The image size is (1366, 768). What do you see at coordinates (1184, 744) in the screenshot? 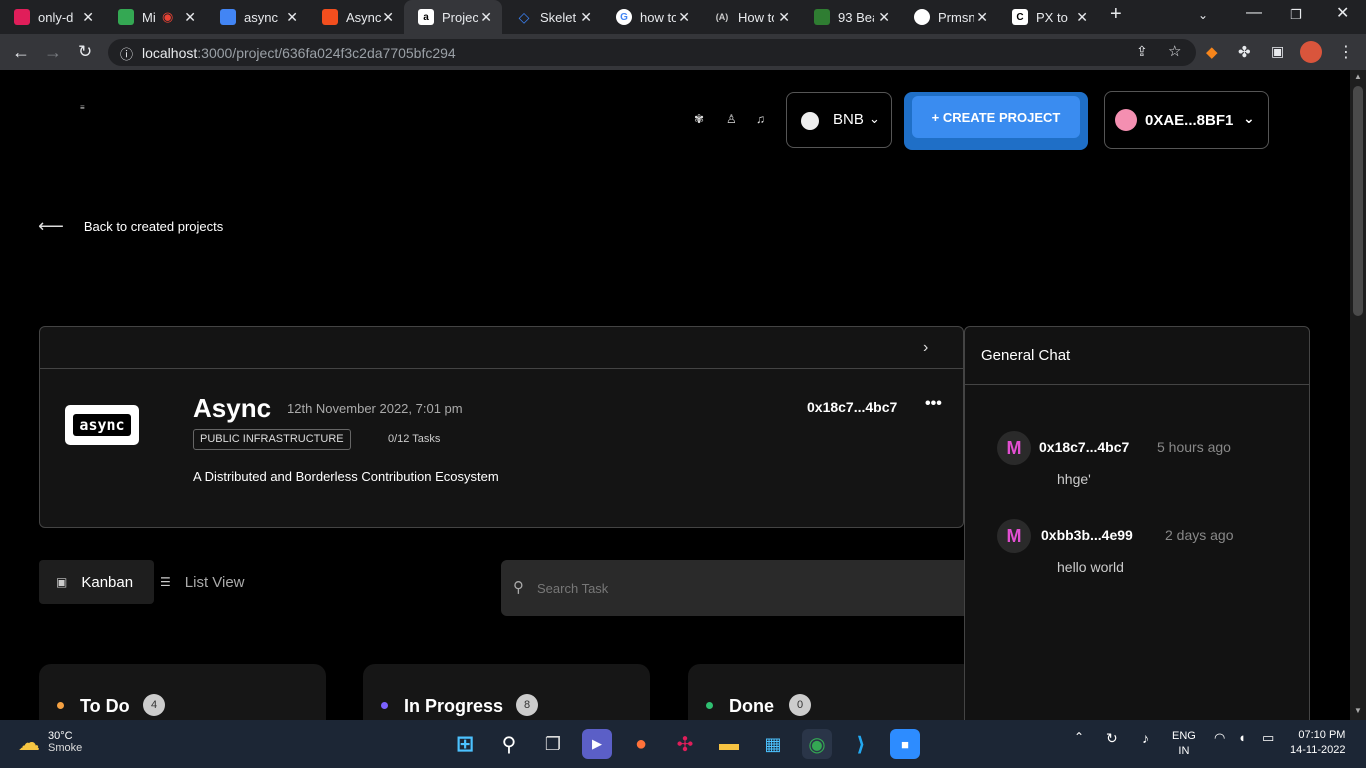
I see `language-indicator: ENG IN` at bounding box center [1184, 744].